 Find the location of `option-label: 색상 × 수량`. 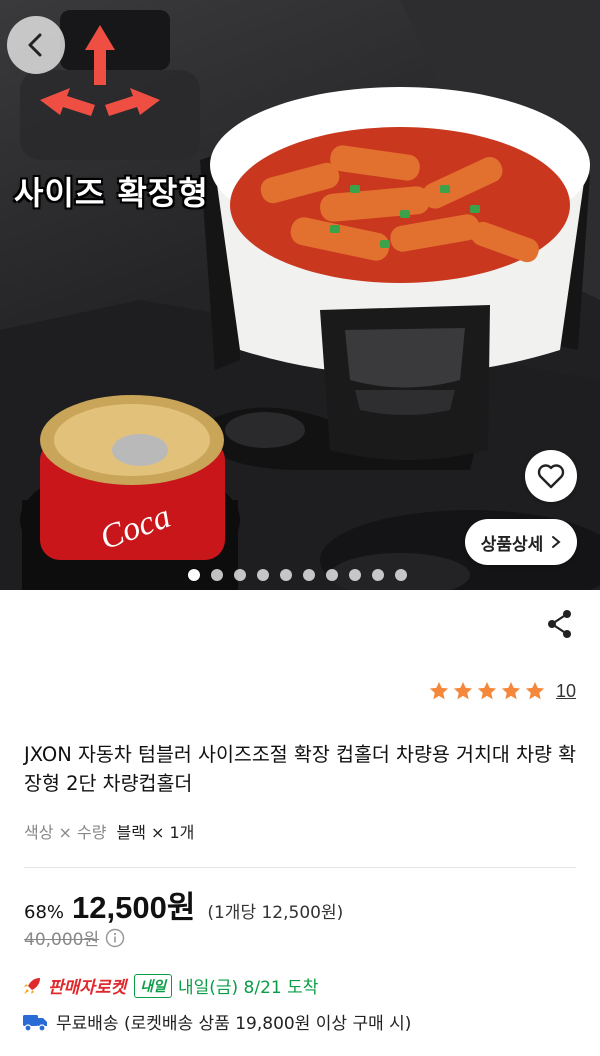

option-label: 색상 × 수량 is located at coordinates (65, 832).